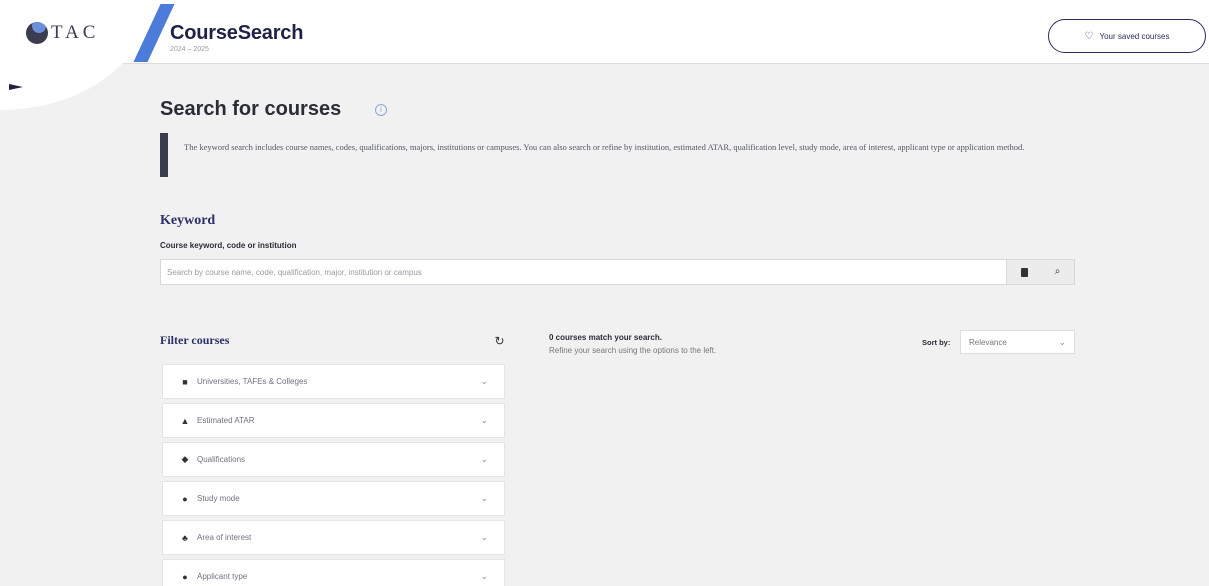 This screenshot has height=586, width=1209. What do you see at coordinates (1017, 342) in the screenshot?
I see `sort-select: Relevance ⌄` at bounding box center [1017, 342].